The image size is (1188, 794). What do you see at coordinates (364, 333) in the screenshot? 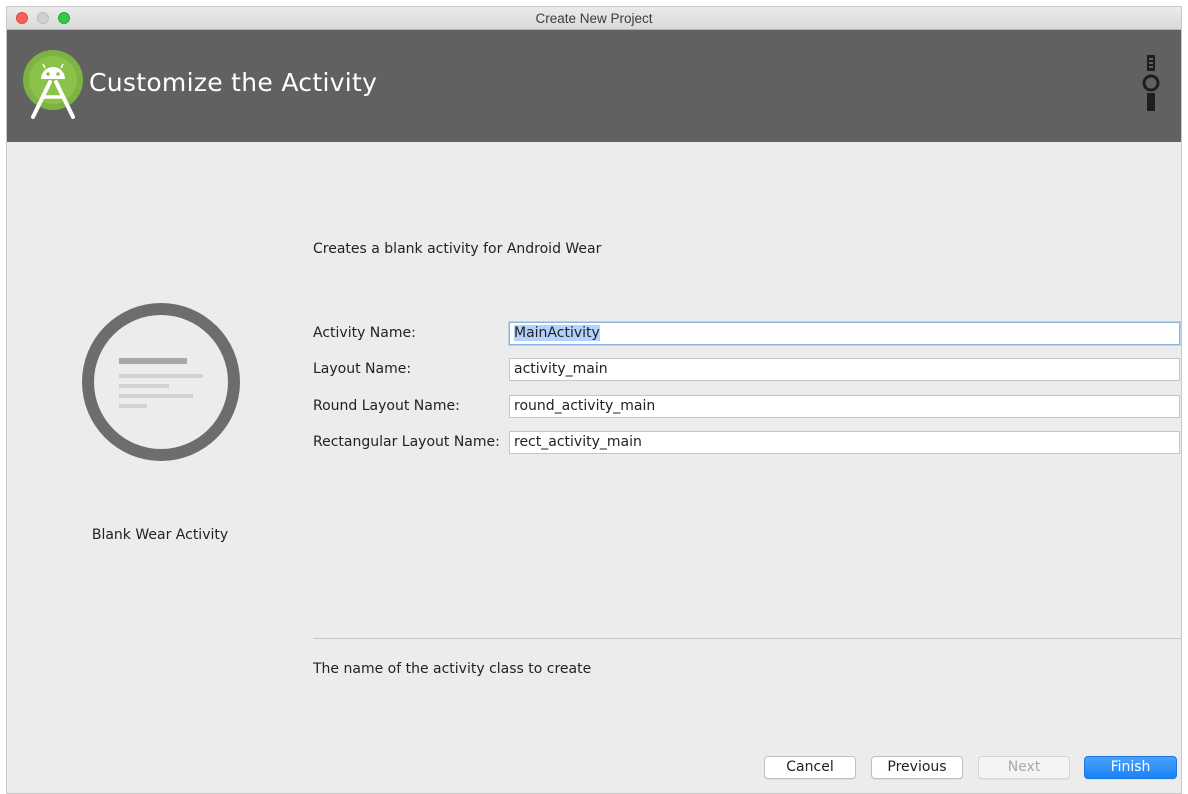
I see `activity-name-label: Activity Name:` at bounding box center [364, 333].